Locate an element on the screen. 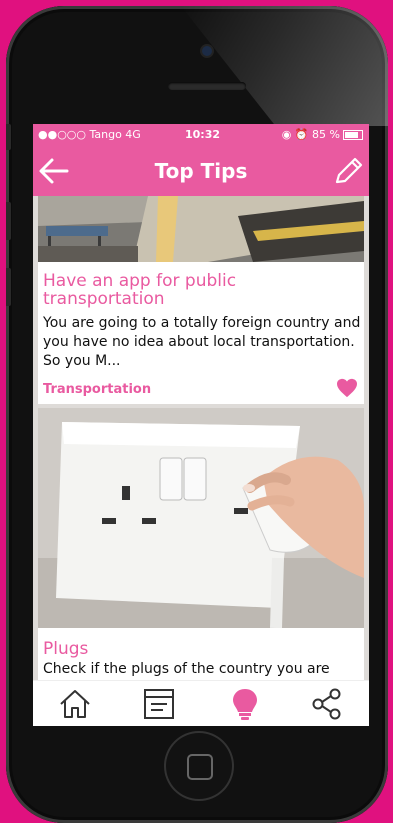 Image resolution: width=393 pixels, height=823 pixels. status-bar: ●●○○○ Tango 4G 10:32 ◉ ⏰ 85 % is located at coordinates (201, 135).